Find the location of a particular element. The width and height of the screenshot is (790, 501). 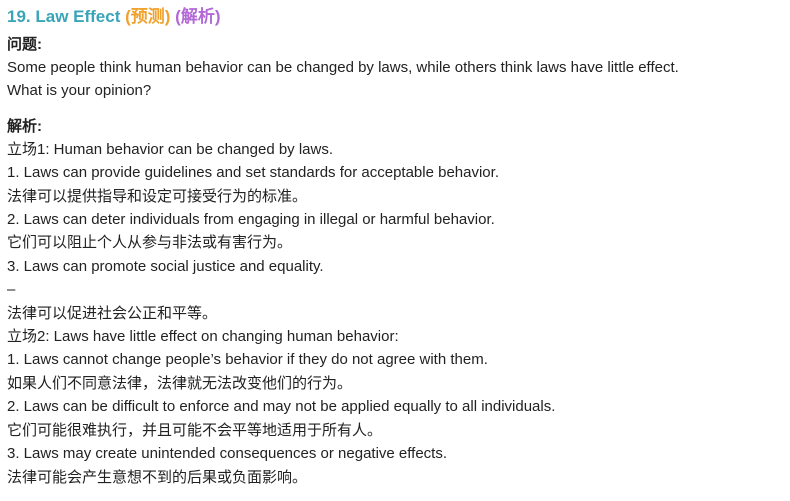

title-tag-analysis: (解析) is located at coordinates (198, 16).